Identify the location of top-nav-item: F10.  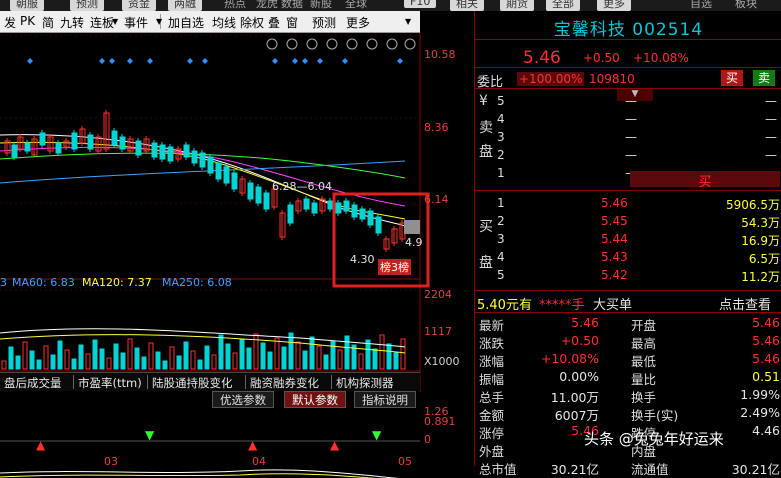
(420, 4).